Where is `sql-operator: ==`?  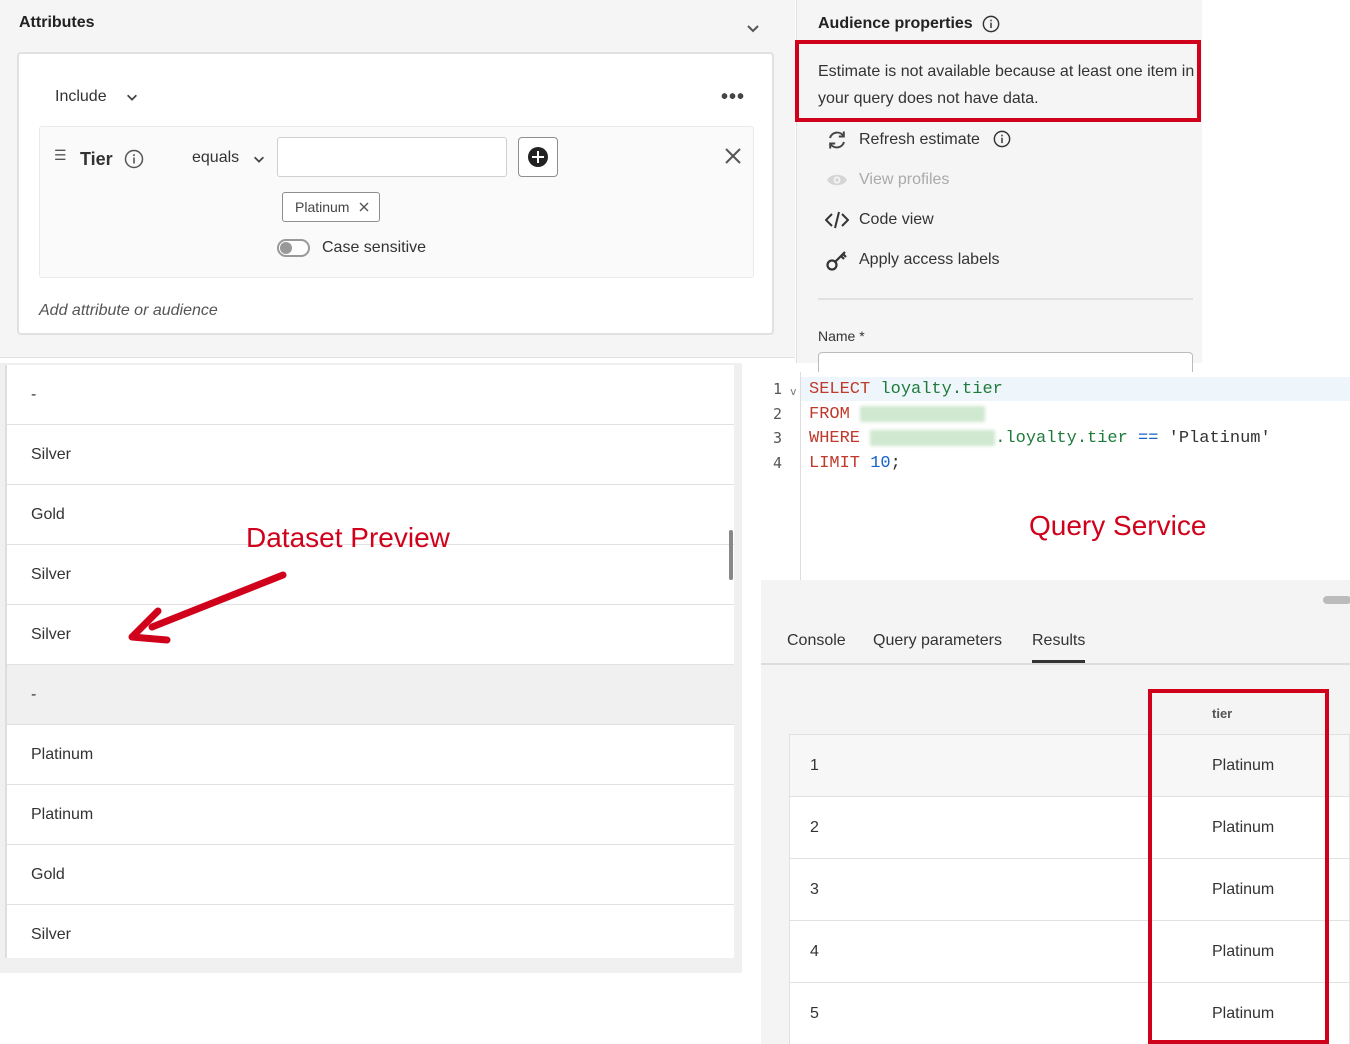 sql-operator: == is located at coordinates (1148, 438).